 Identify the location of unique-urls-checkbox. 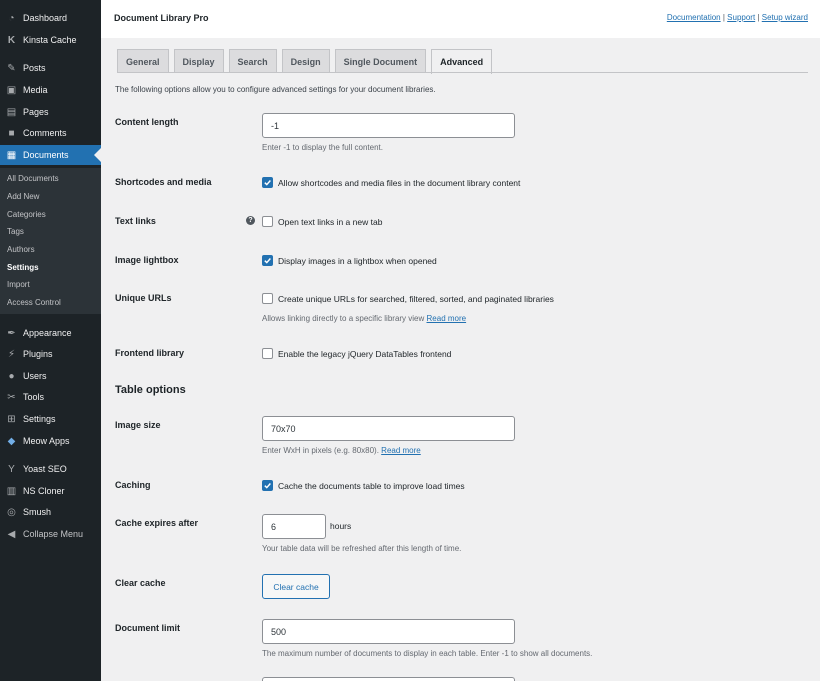
(267, 298).